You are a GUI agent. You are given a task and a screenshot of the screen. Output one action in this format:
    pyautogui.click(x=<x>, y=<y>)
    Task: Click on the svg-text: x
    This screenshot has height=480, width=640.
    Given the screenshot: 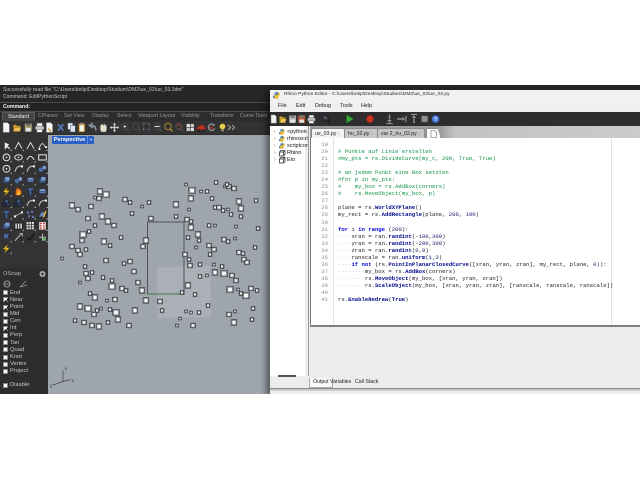 What is the action you would take?
    pyautogui.click(x=66, y=369)
    